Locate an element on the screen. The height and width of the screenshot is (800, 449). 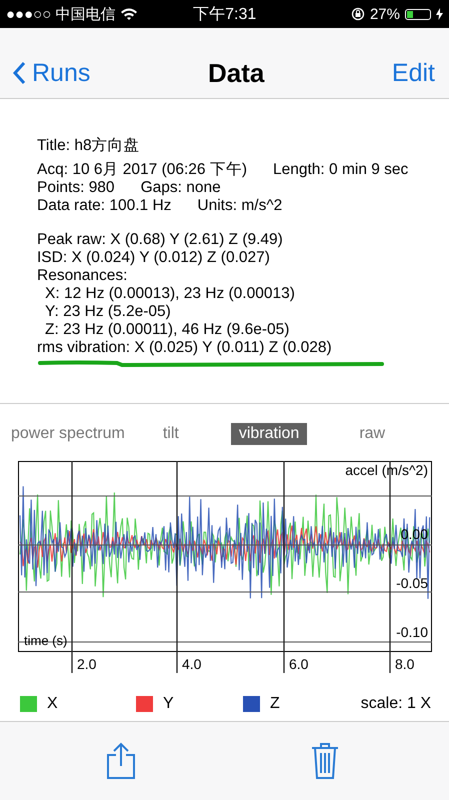
stat-text: Y: 23 Hz (5.2e-05) is located at coordinates (108, 312).